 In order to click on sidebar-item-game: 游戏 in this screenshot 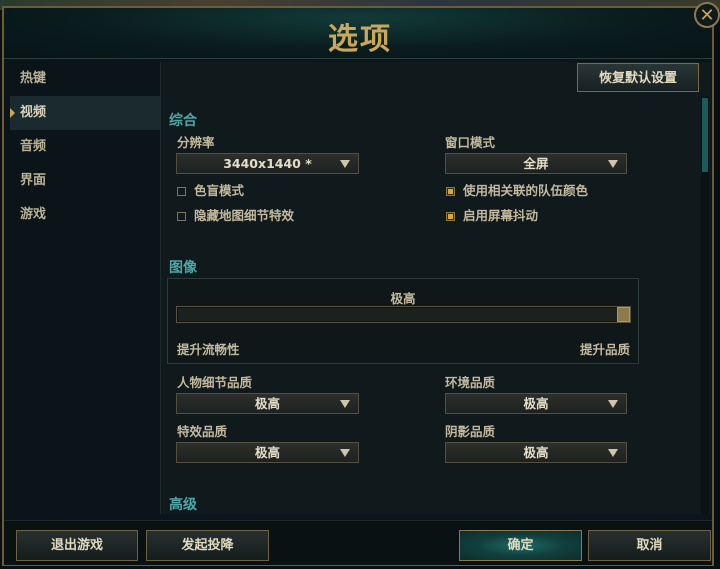, I will do `click(85, 215)`.